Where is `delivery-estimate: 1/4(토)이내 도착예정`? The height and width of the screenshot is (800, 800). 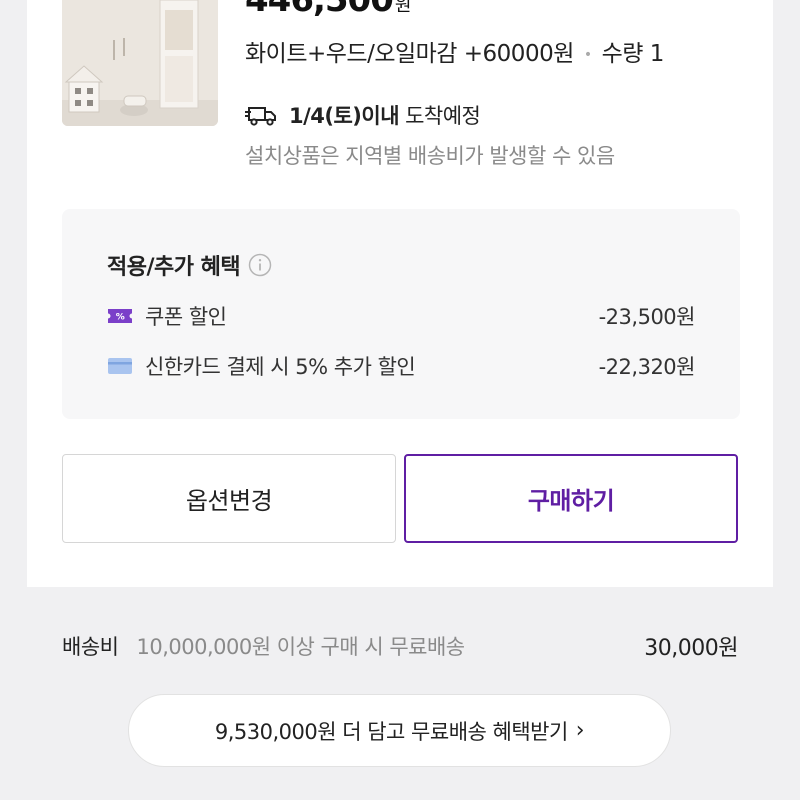 delivery-estimate: 1/4(토)이내 도착예정 is located at coordinates (363, 115).